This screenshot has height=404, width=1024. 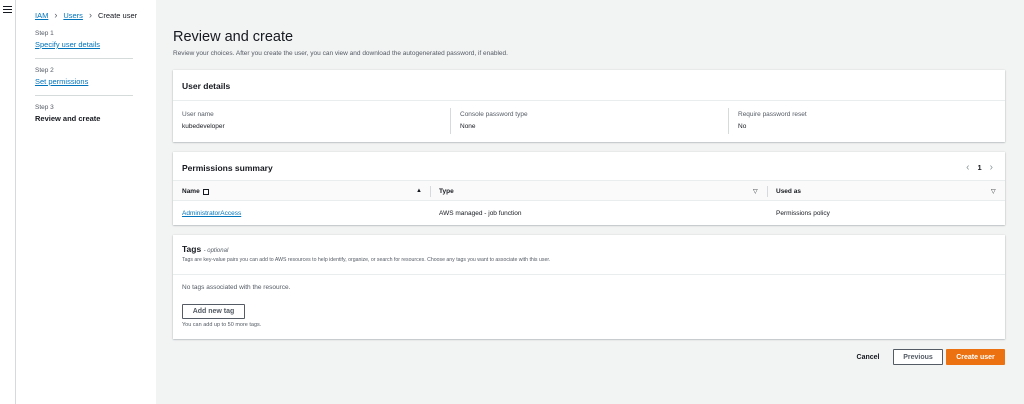 I want to click on tags-heading: Tags - optional, so click(x=205, y=249).